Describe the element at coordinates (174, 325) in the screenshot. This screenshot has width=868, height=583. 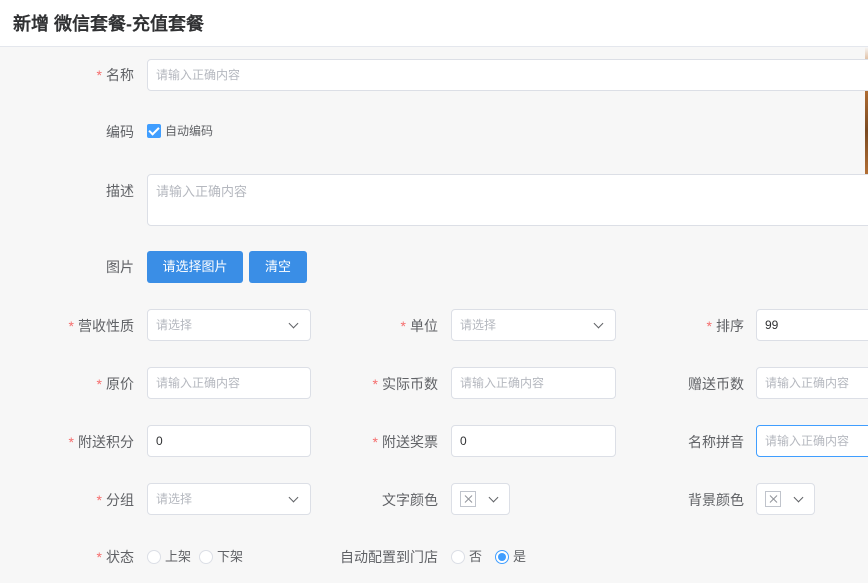
I see `revenue-type-placeholder: 请选择` at that location.